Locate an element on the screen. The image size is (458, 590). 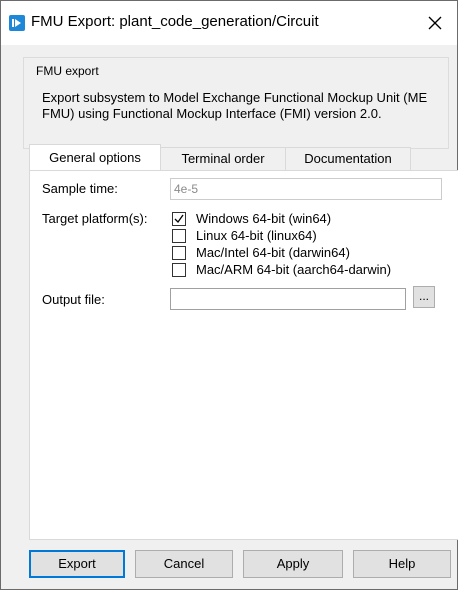
sample-time-label: Sample time: is located at coordinates (80, 188).